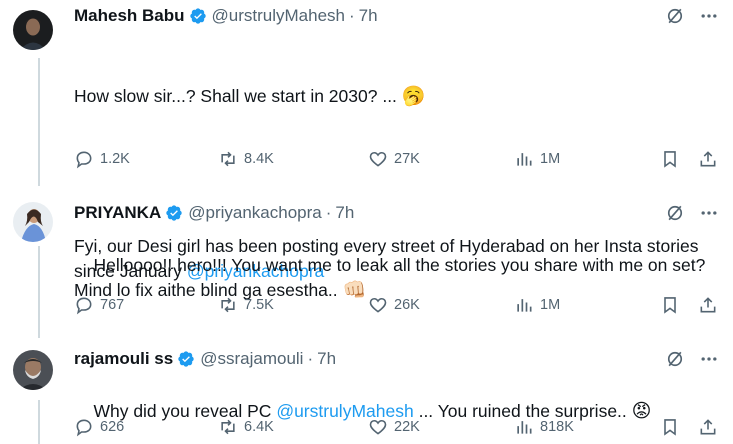 This screenshot has height=444, width=733. Describe the element at coordinates (407, 305) in the screenshot. I see `like-count: 26K` at that location.